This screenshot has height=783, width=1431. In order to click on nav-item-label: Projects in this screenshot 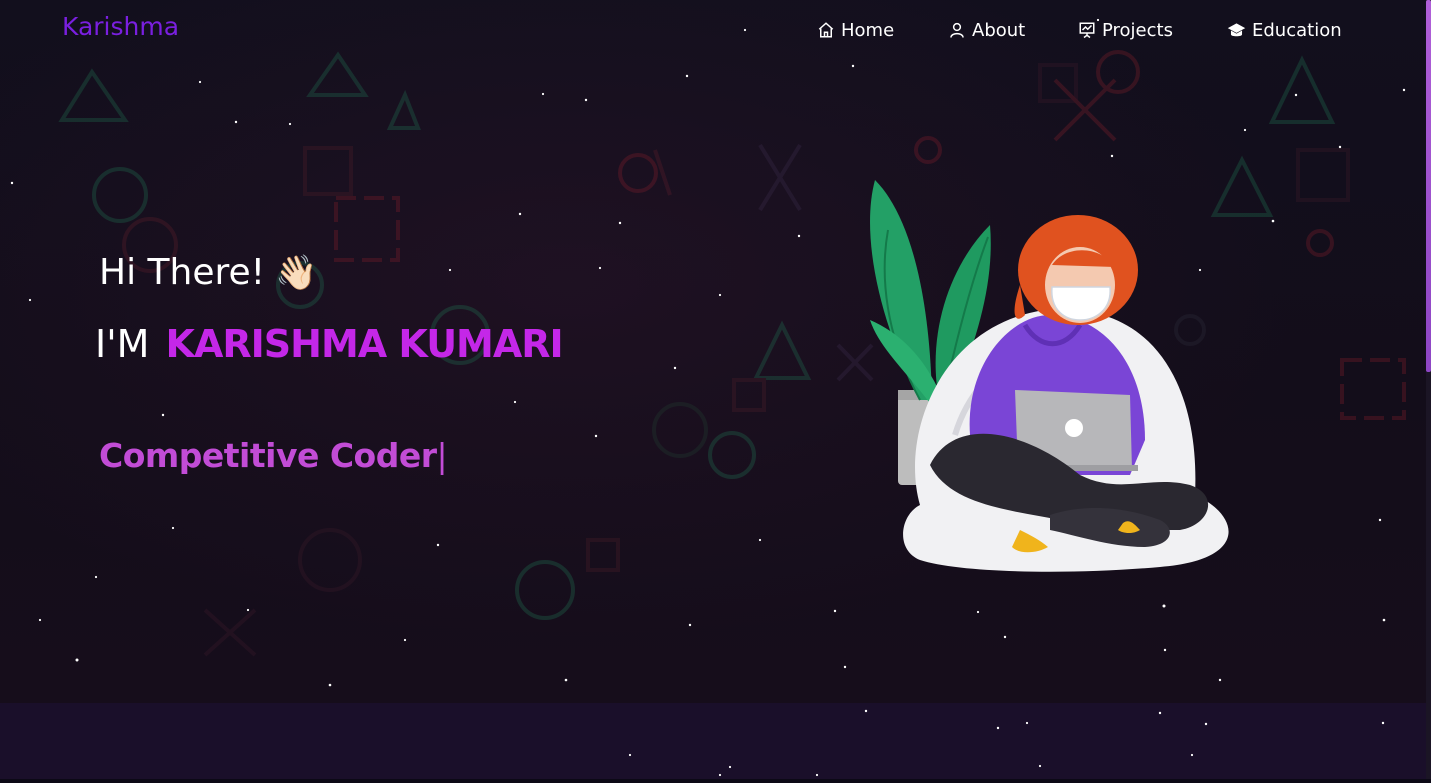, I will do `click(1137, 30)`.